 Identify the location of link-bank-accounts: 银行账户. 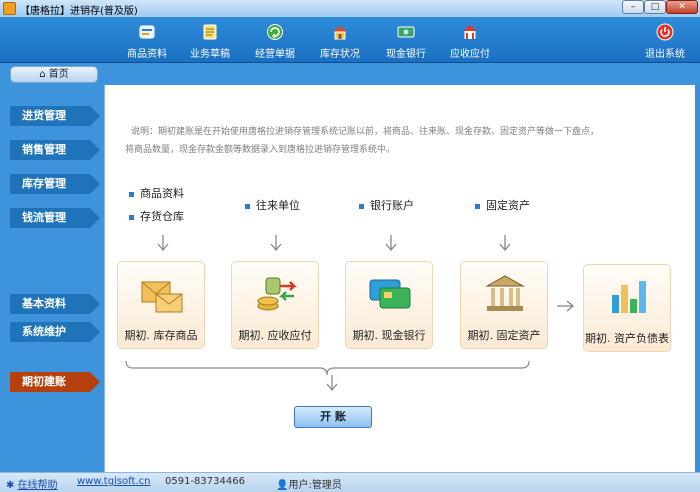
(386, 205).